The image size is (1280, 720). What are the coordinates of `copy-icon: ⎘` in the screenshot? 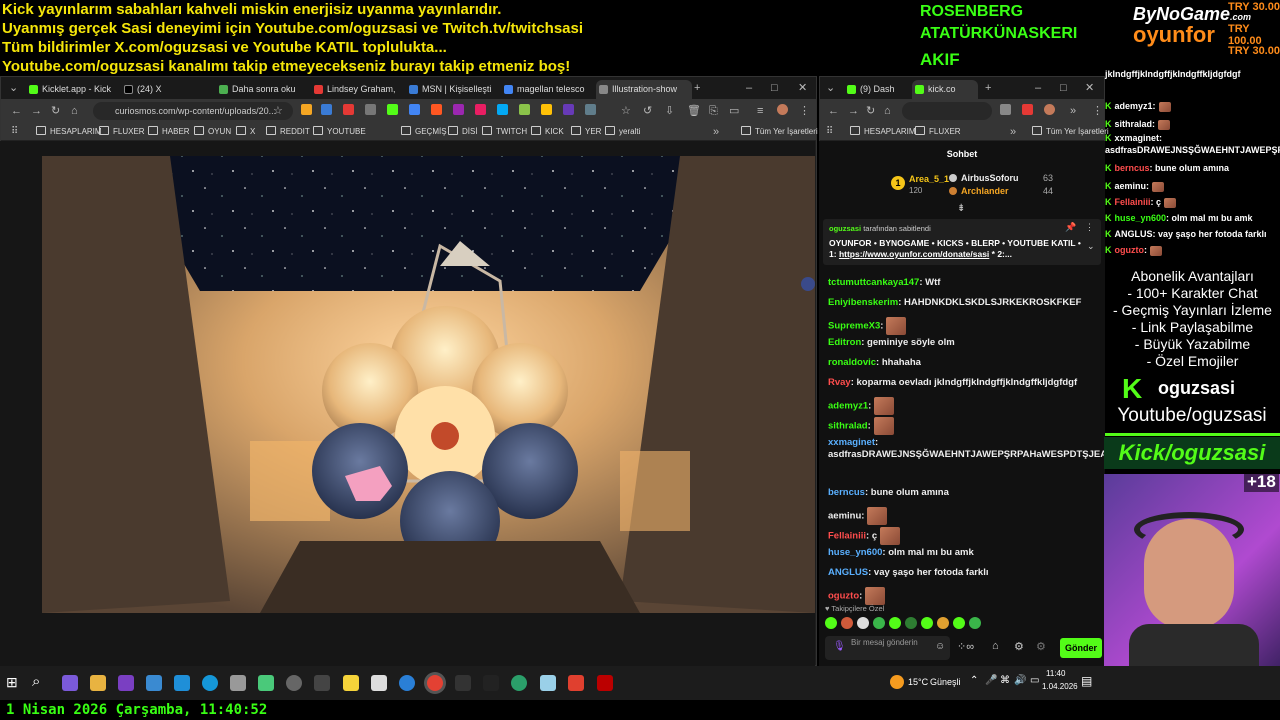 It's located at (713, 111).